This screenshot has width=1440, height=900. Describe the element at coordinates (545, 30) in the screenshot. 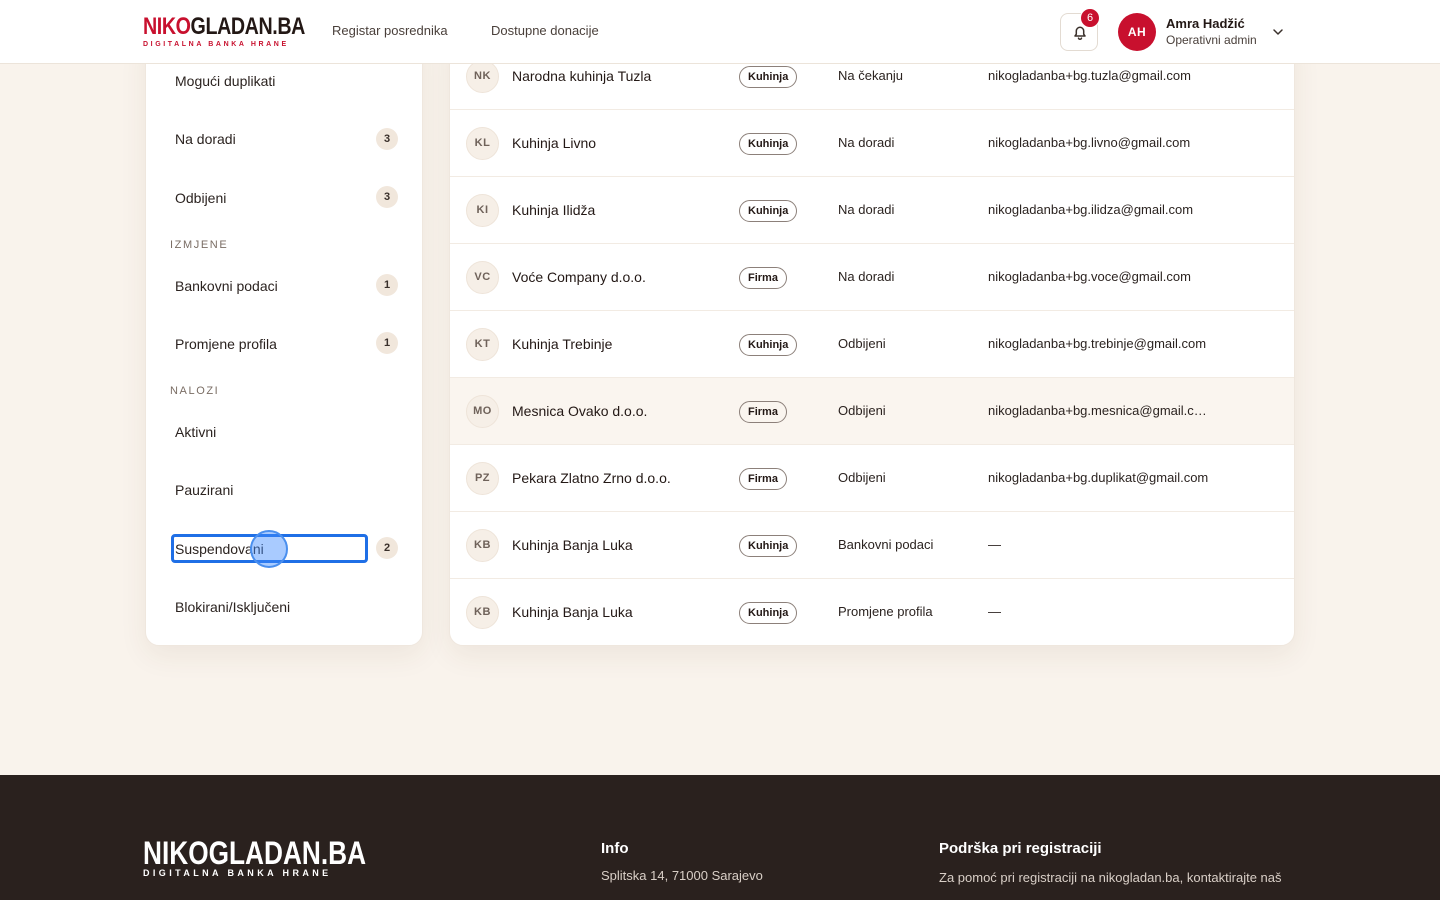

I see `nav-link-dostupne-donacije: Dostupne donacije` at that location.